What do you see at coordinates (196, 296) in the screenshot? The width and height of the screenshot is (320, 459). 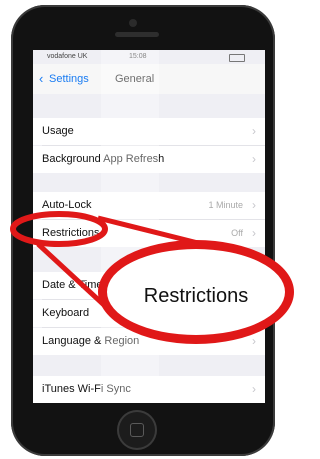 I see `callout-label: Restrictions` at bounding box center [196, 296].